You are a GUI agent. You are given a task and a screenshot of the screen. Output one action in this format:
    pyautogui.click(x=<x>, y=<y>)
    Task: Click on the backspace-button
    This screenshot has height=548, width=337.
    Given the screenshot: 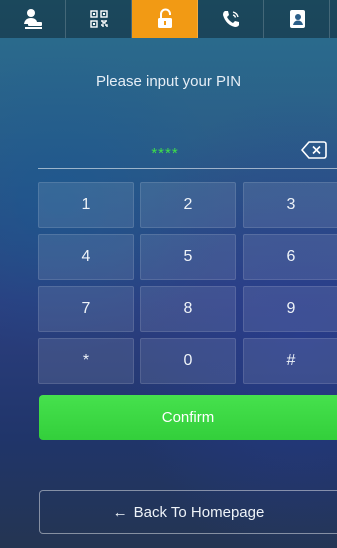 What is the action you would take?
    pyautogui.click(x=314, y=150)
    